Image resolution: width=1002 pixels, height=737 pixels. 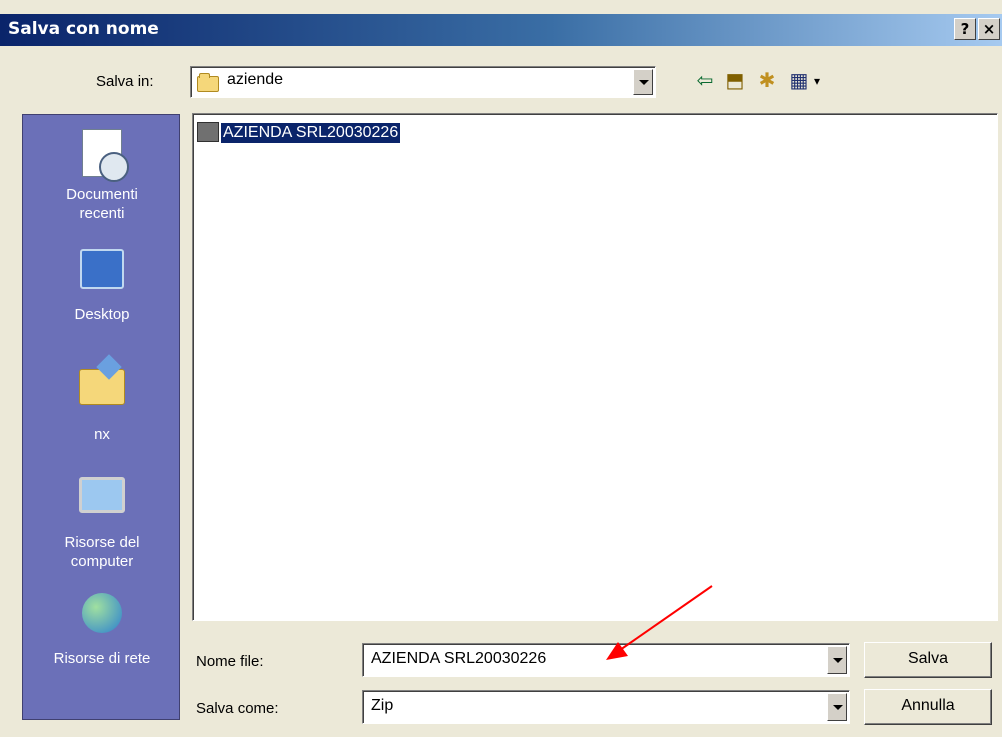 I want to click on place-label: Risorse del computer, so click(x=102, y=552).